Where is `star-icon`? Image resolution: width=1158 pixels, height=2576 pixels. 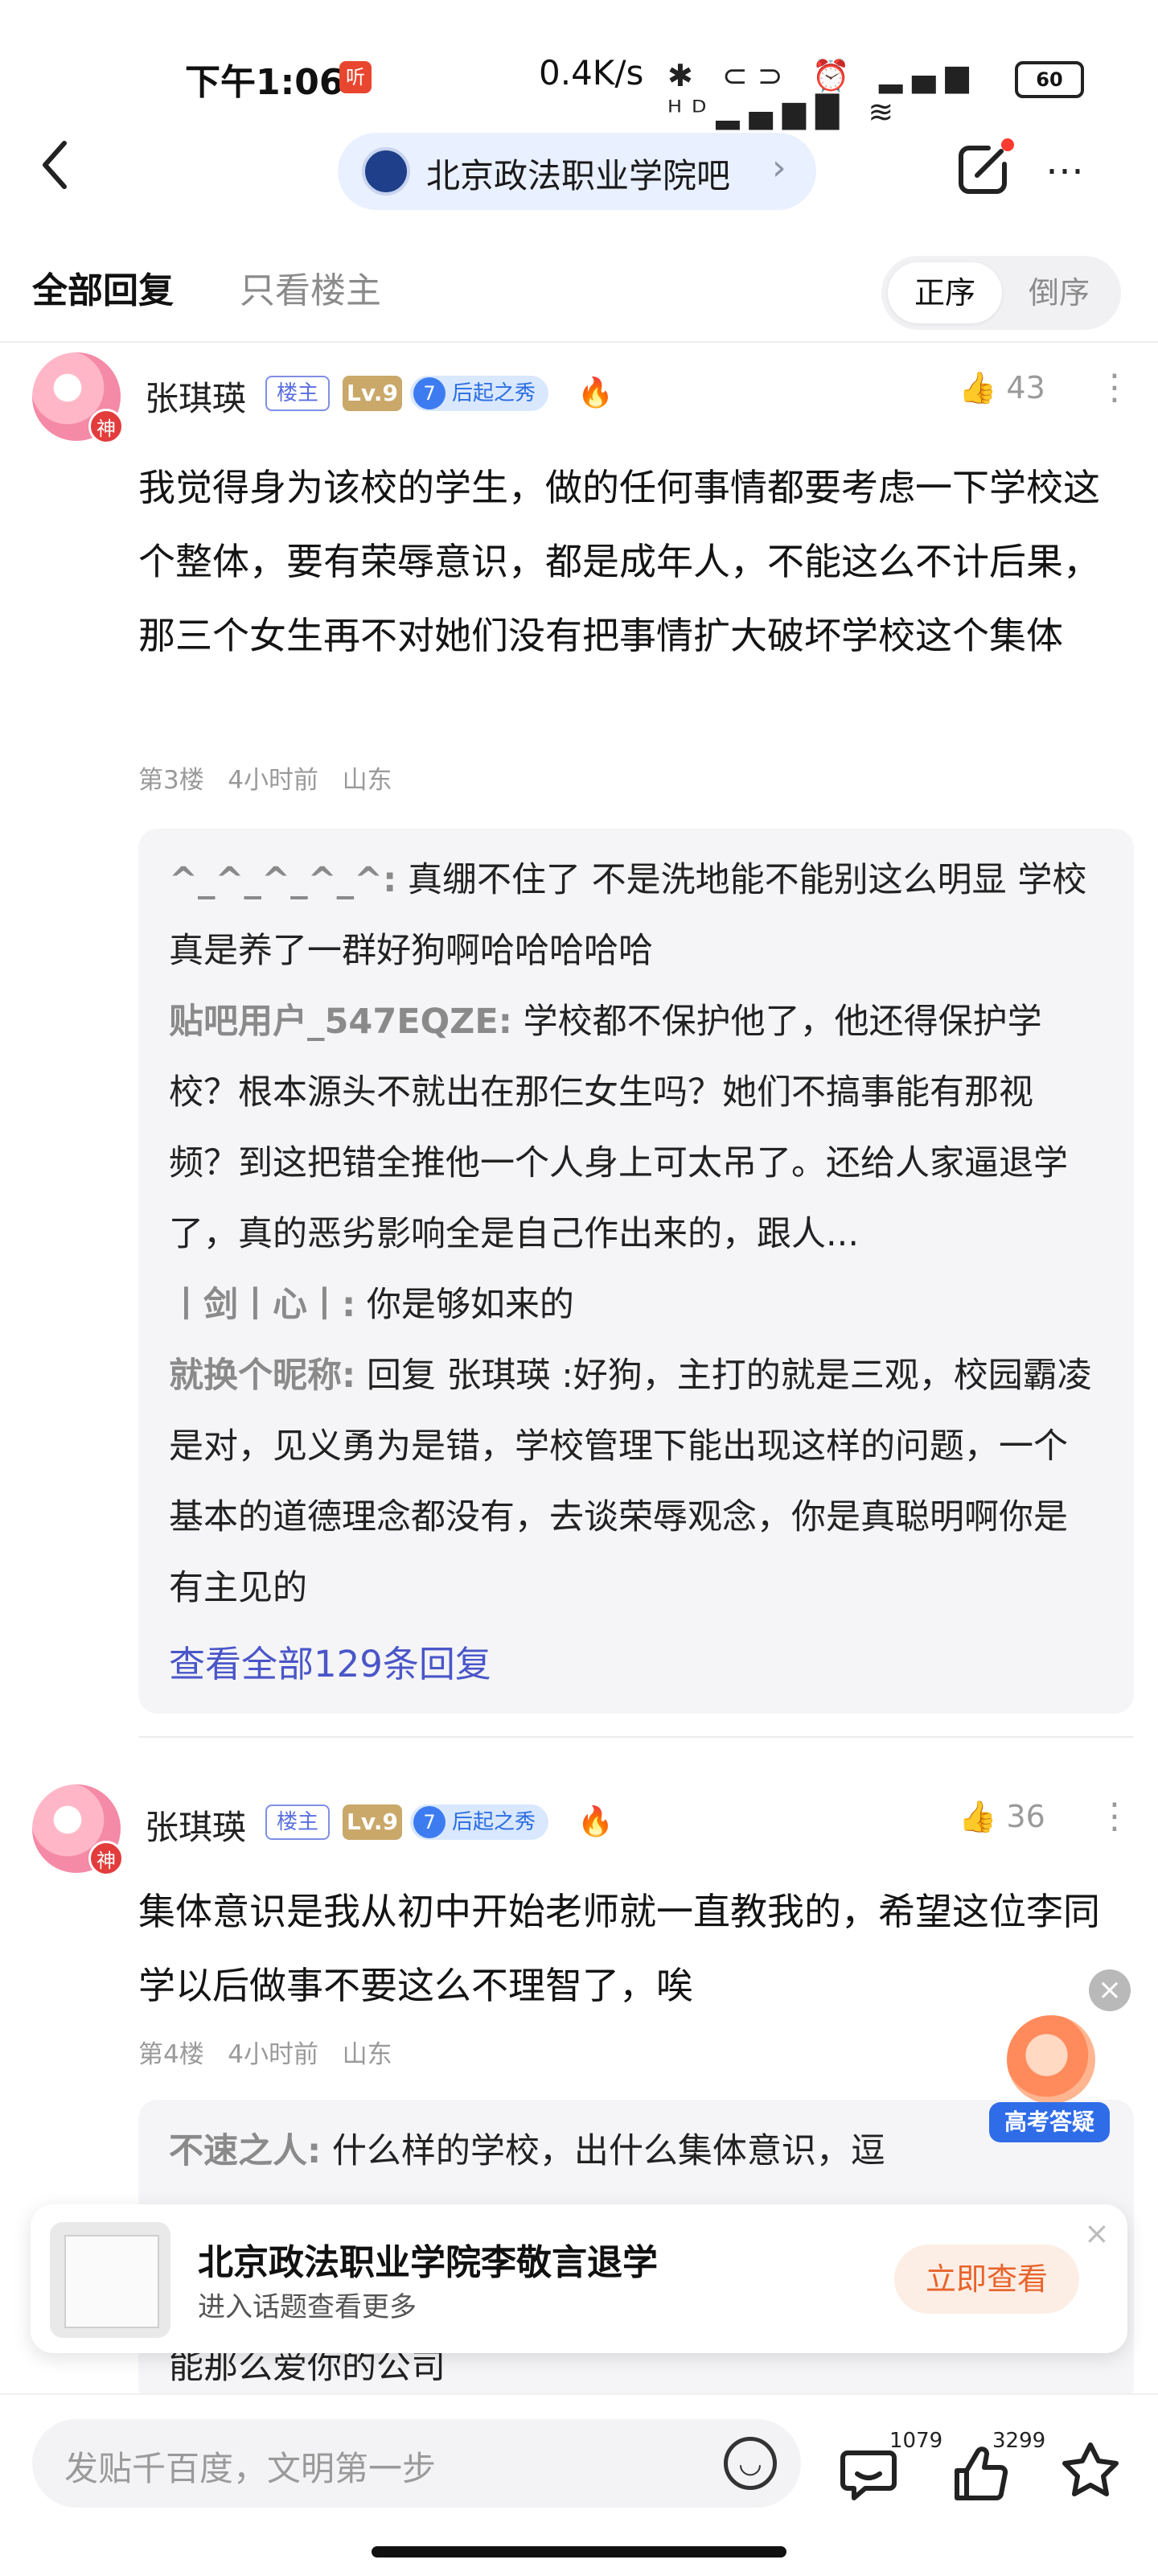 star-icon is located at coordinates (1090, 2469).